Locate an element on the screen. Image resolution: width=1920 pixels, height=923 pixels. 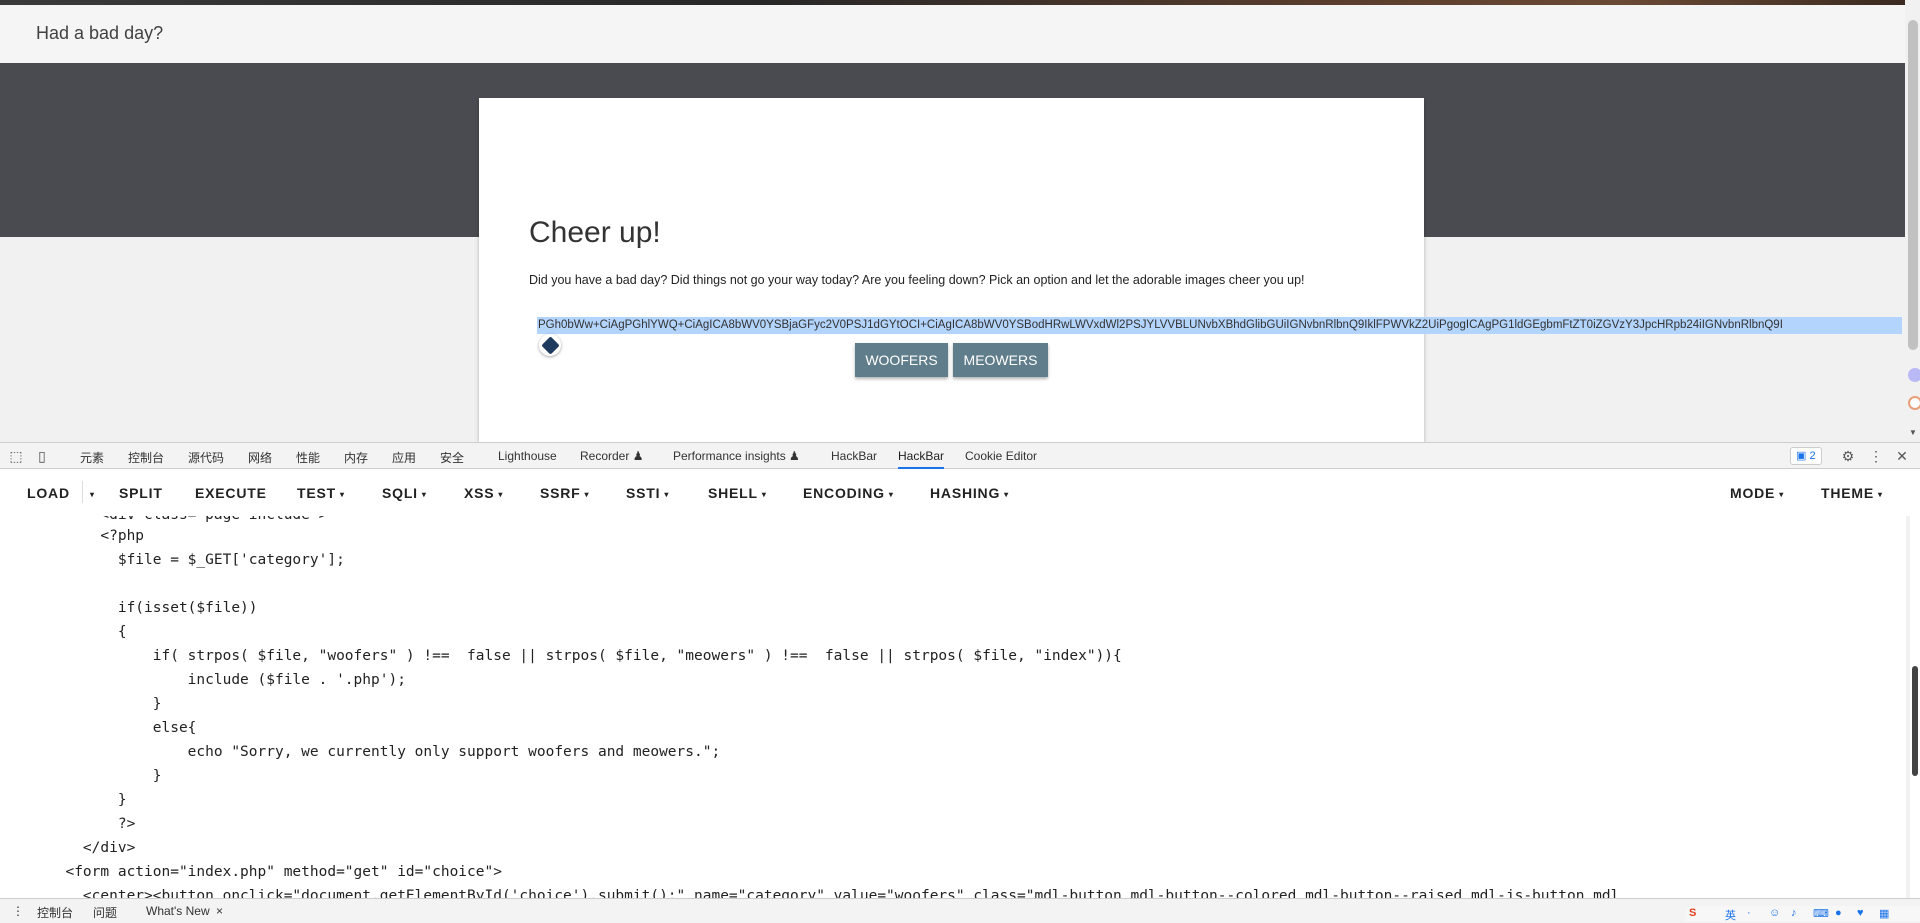
code-line: { is located at coordinates (87, 632).